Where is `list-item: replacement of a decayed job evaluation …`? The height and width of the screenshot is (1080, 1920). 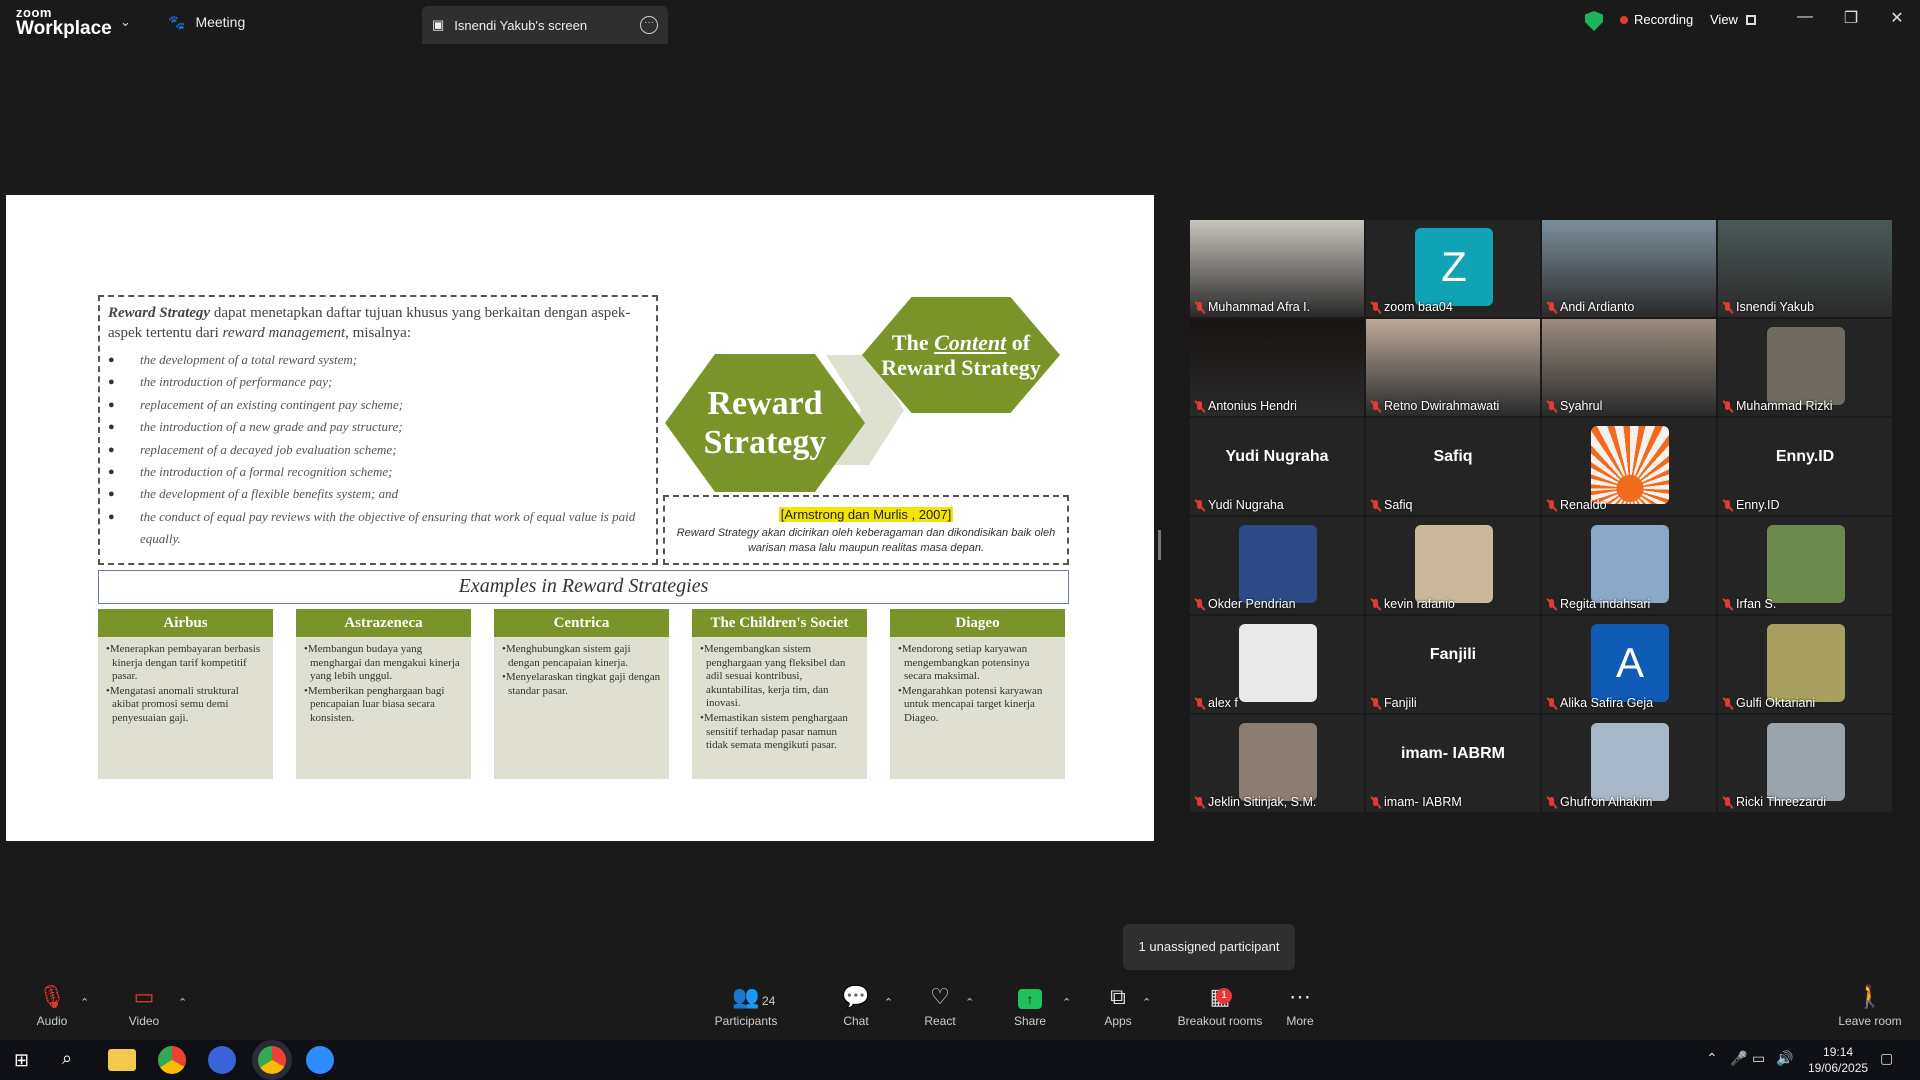 list-item: replacement of a decayed job evaluation … is located at coordinates (378, 450).